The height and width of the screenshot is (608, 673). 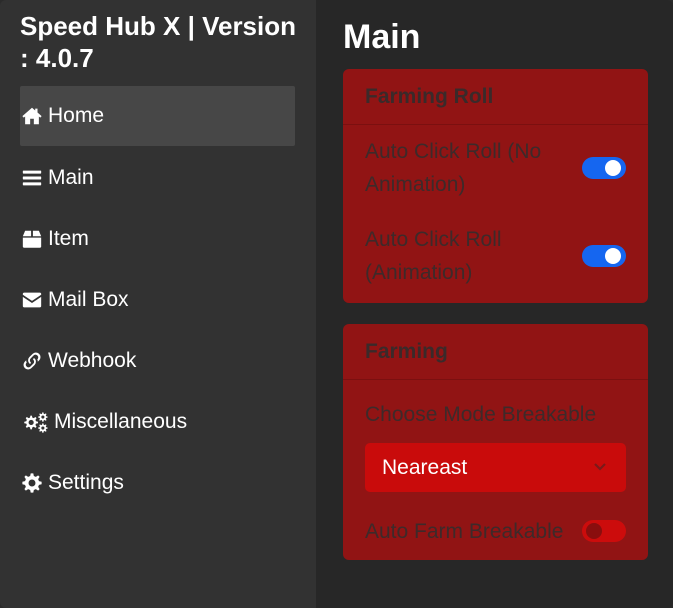 What do you see at coordinates (157, 299) in the screenshot?
I see `sidebar-item-mail-box: Mail Box` at bounding box center [157, 299].